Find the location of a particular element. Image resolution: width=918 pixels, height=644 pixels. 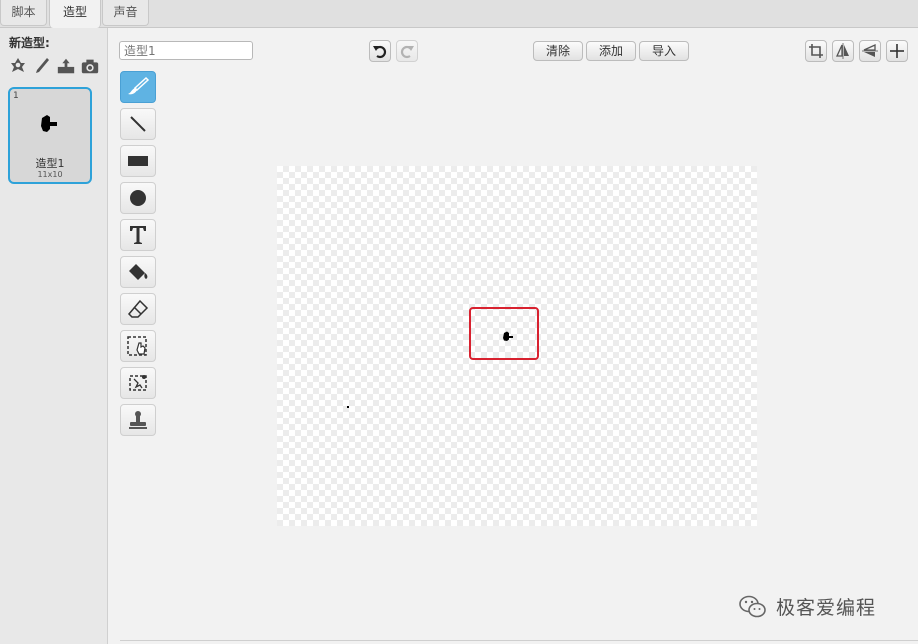

costume-item: 1 造型1 11x10 is located at coordinates (50, 135).